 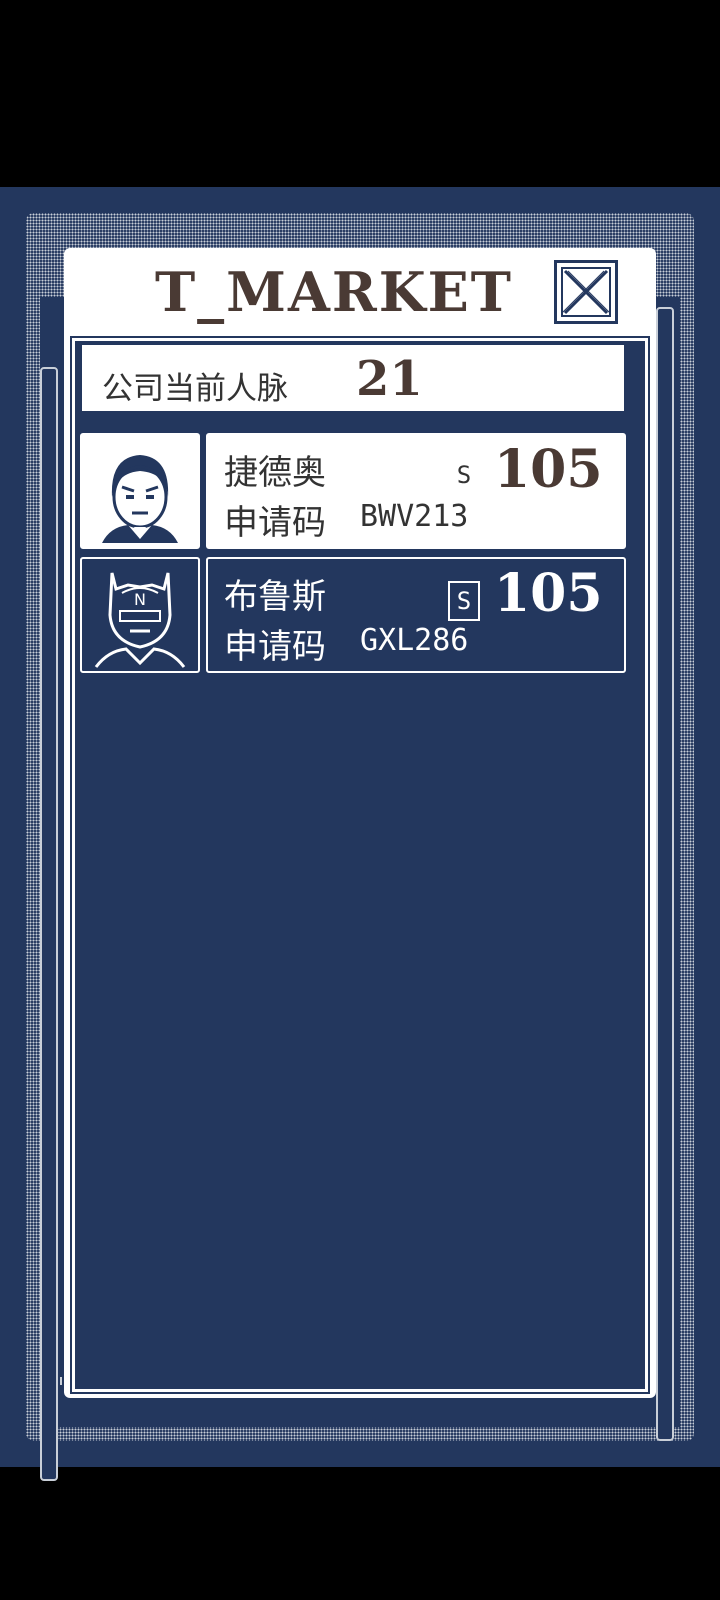 I want to click on masked-hero-avatar-icon: N, so click(x=140, y=620).